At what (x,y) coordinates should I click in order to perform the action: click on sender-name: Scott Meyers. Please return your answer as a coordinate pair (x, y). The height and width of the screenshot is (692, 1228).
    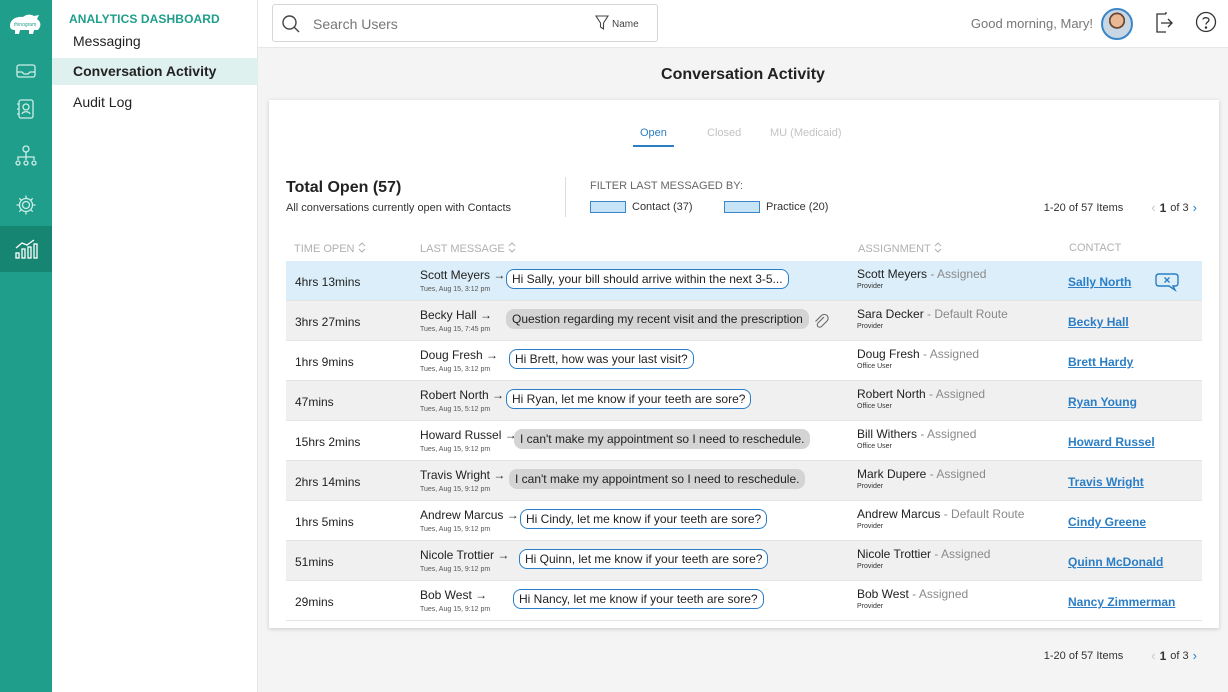
    Looking at the image, I should click on (455, 275).